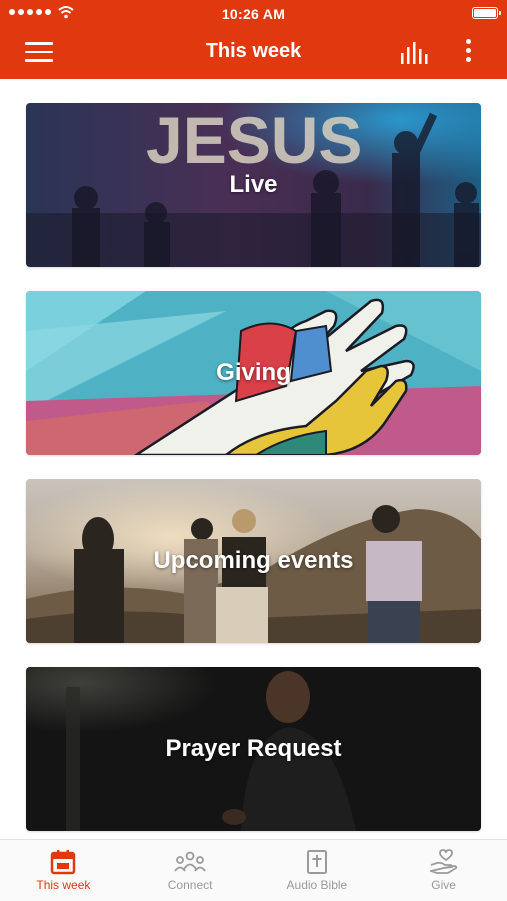  I want to click on tab-connect: Connect, so click(190, 870).